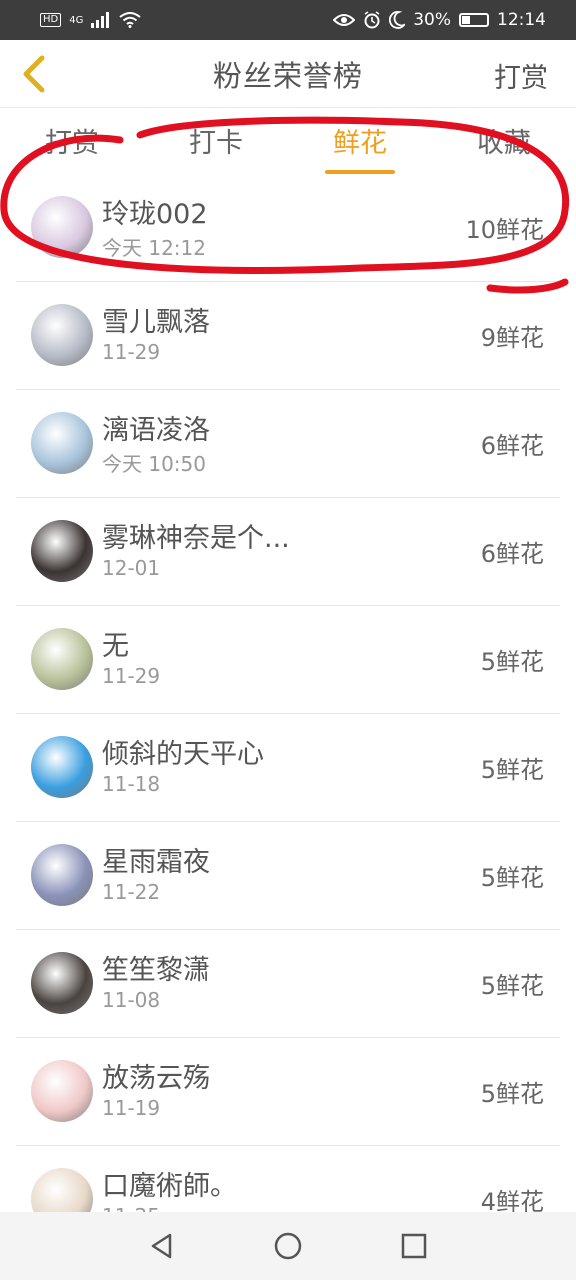 This screenshot has height=1280, width=576. What do you see at coordinates (360, 144) in the screenshot?
I see `tab-flowers: 鲜花` at bounding box center [360, 144].